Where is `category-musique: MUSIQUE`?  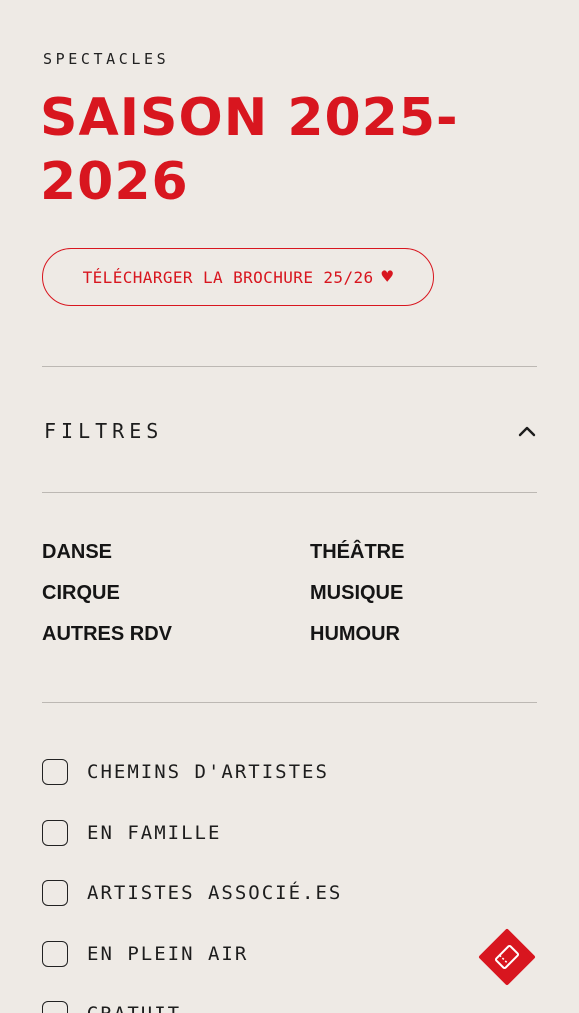
category-musique: MUSIQUE is located at coordinates (423, 593).